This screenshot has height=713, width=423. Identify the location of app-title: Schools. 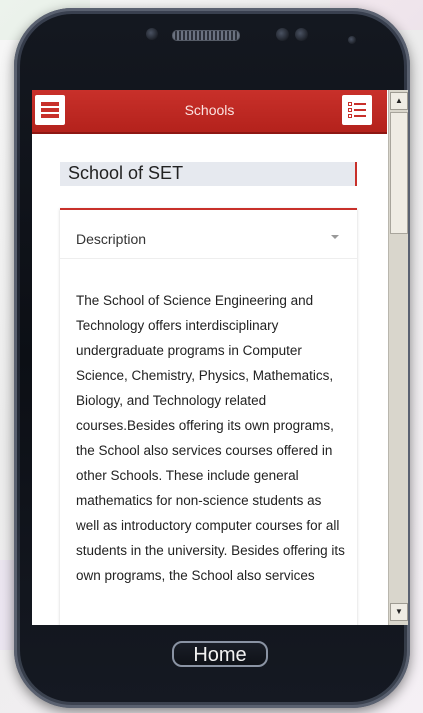
(209, 110).